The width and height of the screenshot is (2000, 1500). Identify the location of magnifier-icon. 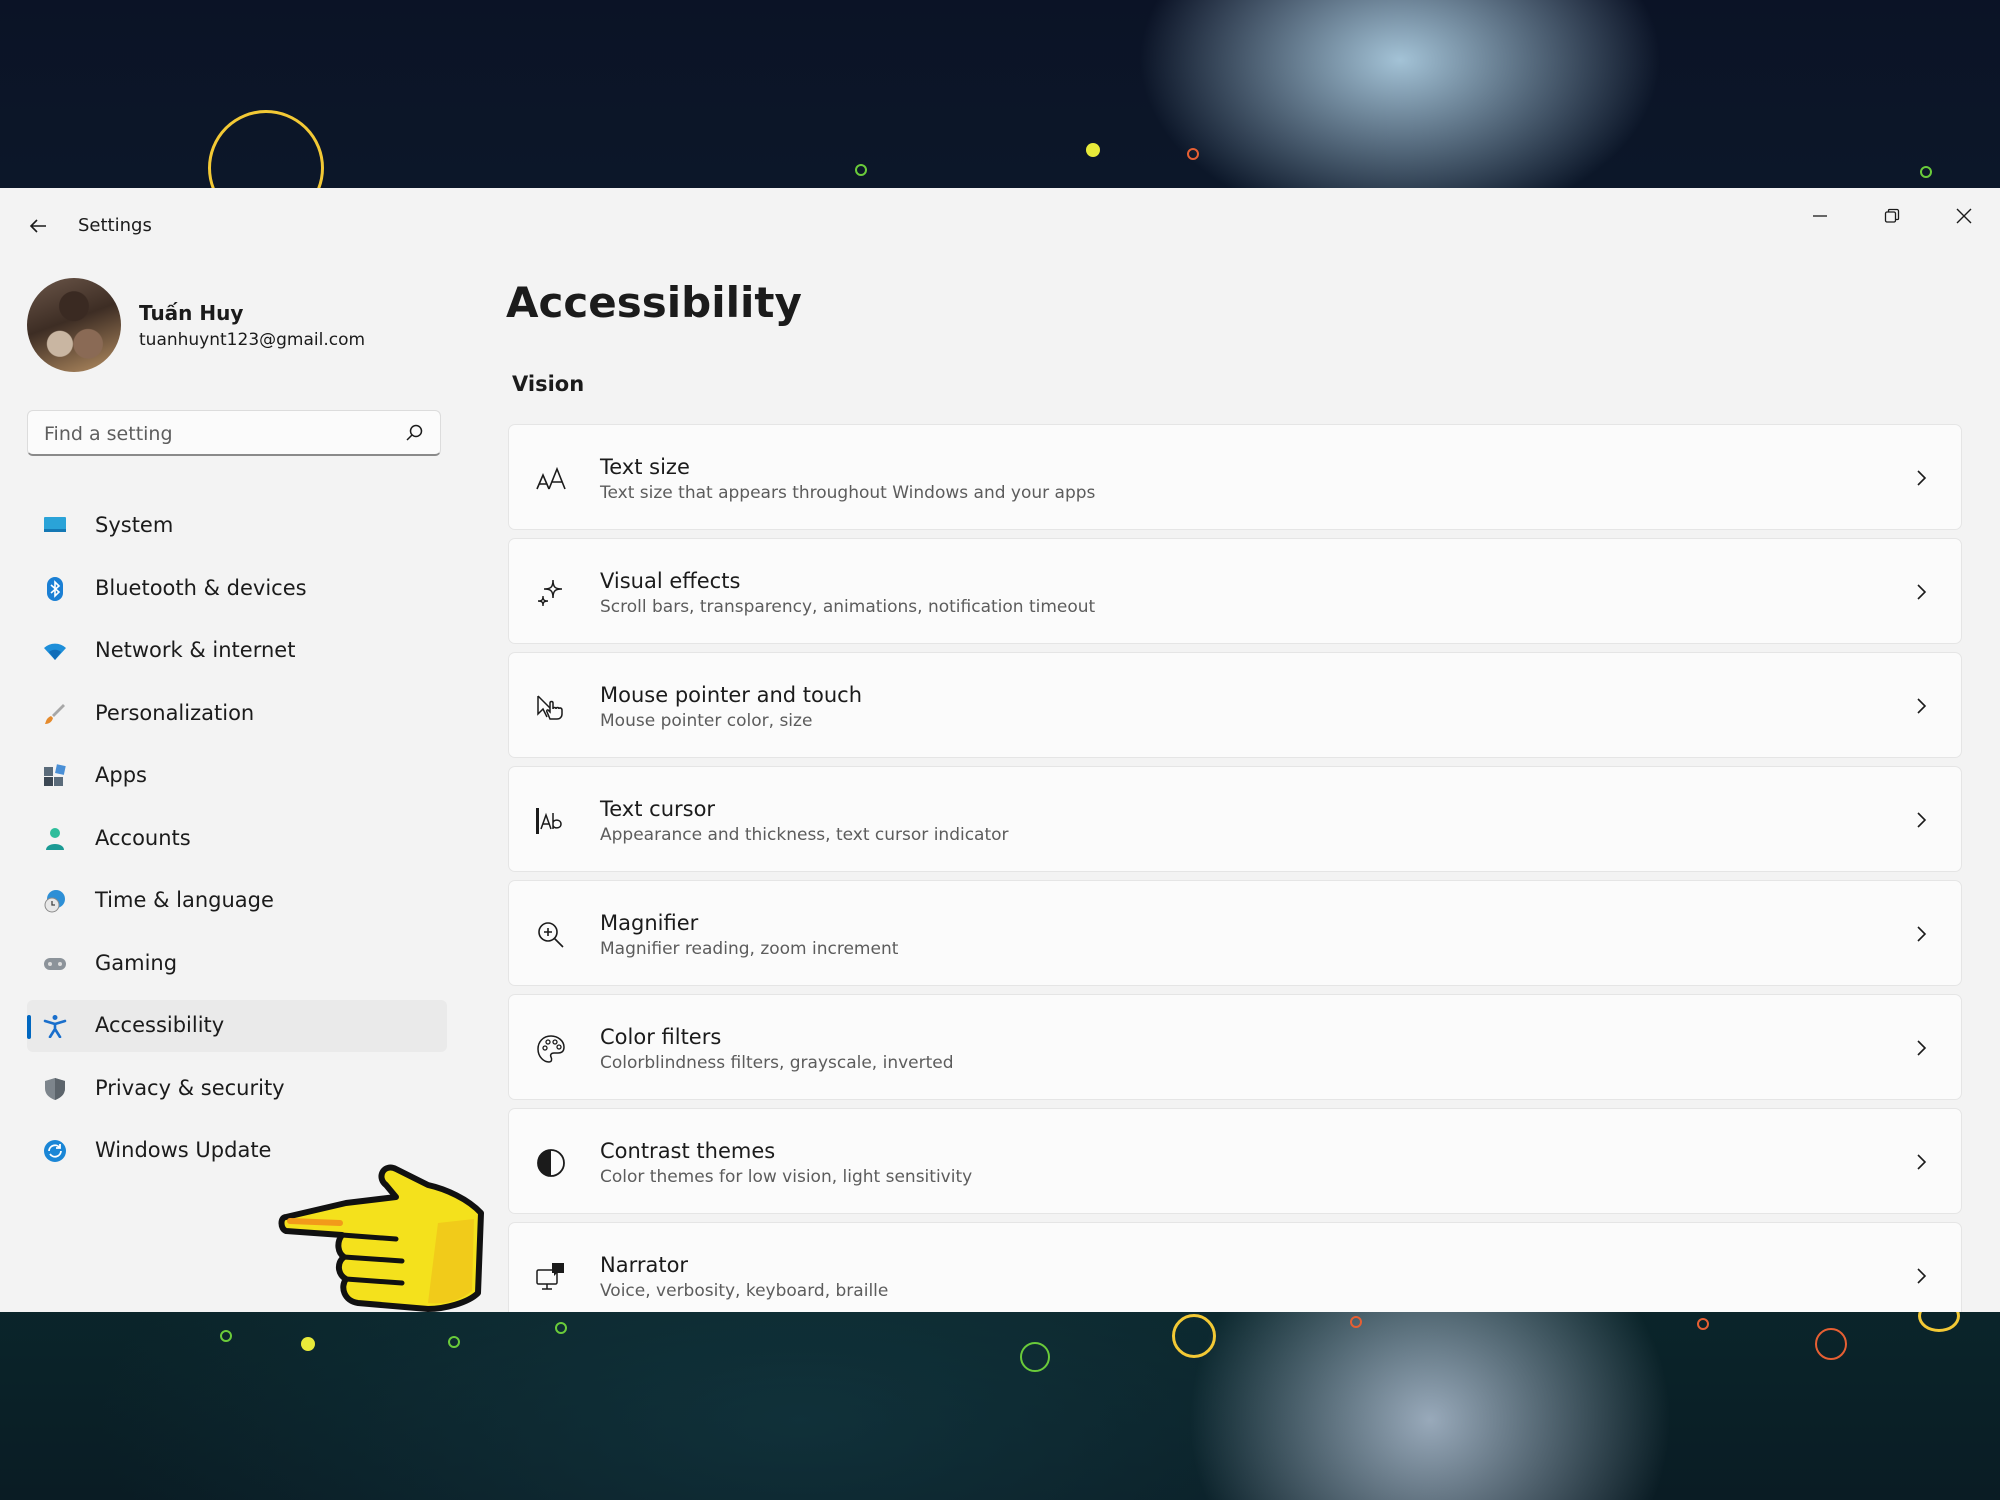
(551, 935).